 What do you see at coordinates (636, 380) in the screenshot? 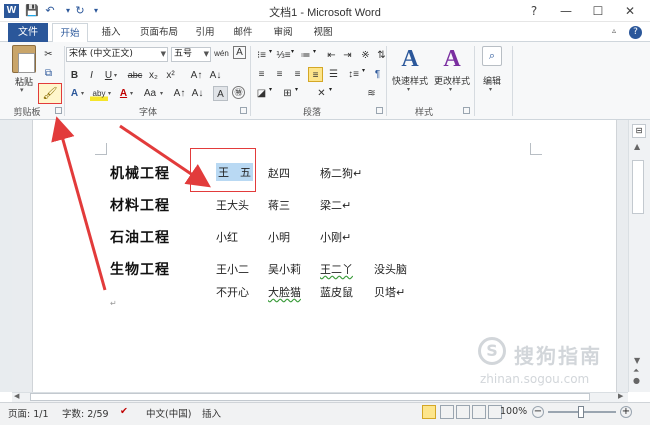
I see `browse-object-icon: ●` at bounding box center [636, 380].